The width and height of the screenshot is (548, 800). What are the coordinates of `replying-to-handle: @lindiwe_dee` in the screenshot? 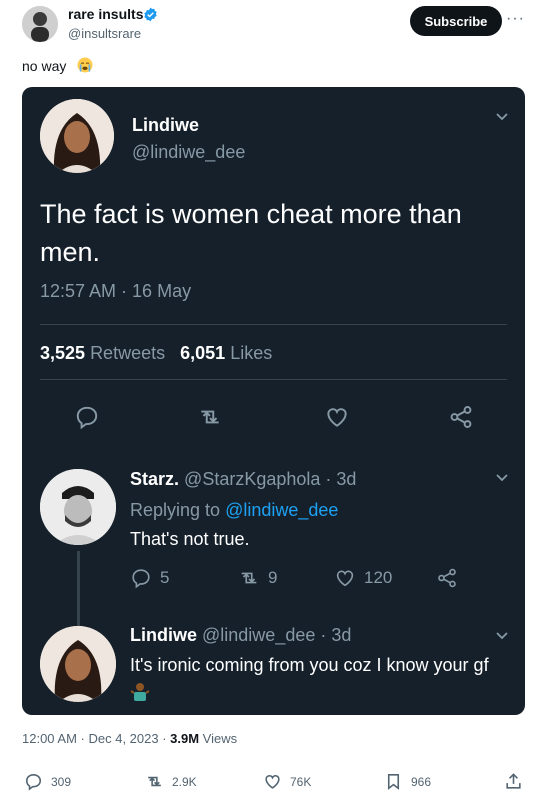 It's located at (282, 510).